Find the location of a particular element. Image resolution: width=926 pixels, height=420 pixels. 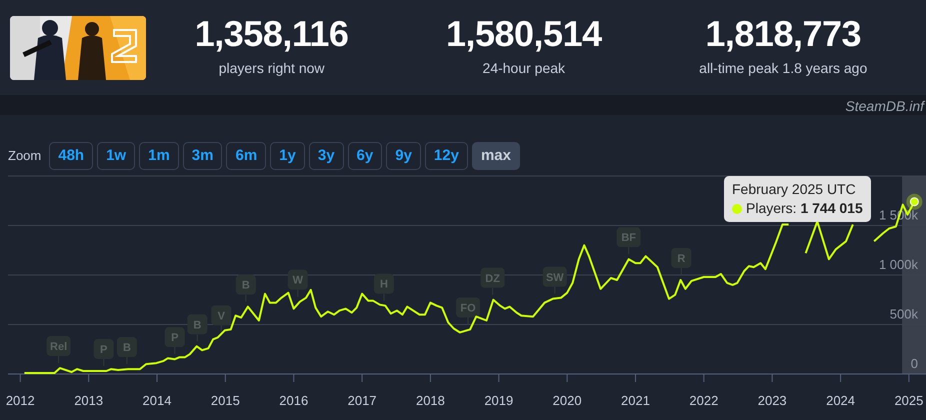

tooltip-value: Players: 1 744 015 is located at coordinates (804, 208).